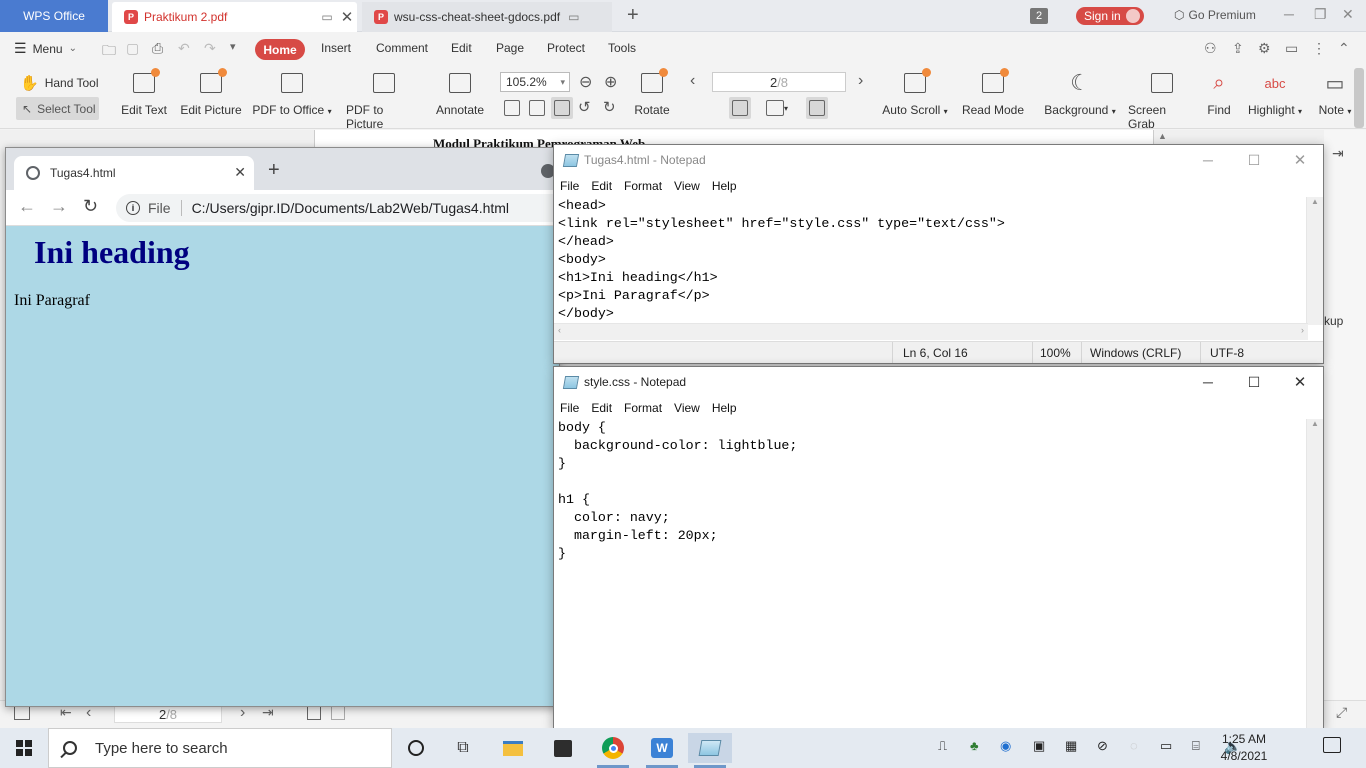 The image size is (1366, 768). What do you see at coordinates (1244, 748) in the screenshot?
I see `clock: 1:25 AM 4/8/2021` at bounding box center [1244, 748].